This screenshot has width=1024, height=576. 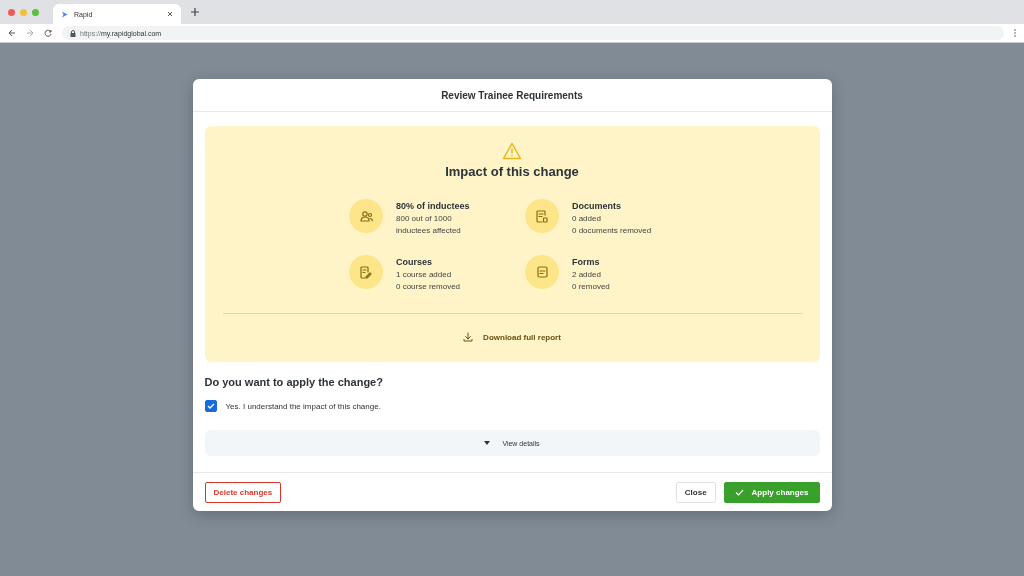 I want to click on download-report-link: Download full report, so click(x=512, y=338).